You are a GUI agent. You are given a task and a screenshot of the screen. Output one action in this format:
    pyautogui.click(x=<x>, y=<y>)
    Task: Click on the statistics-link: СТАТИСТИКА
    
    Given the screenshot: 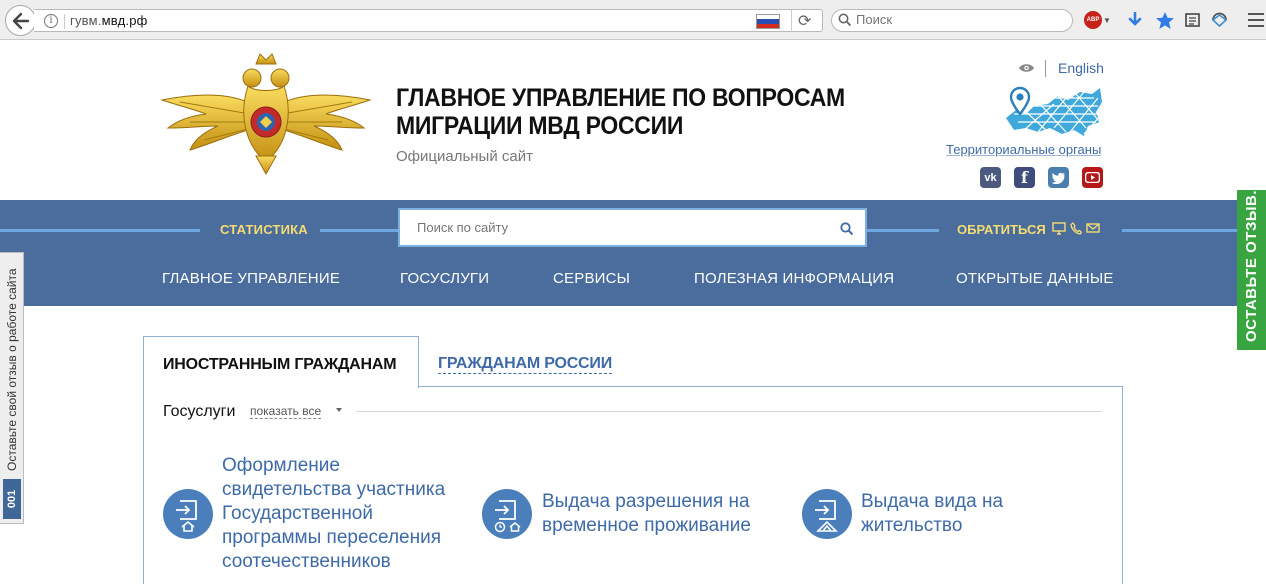 What is the action you would take?
    pyautogui.click(x=264, y=229)
    